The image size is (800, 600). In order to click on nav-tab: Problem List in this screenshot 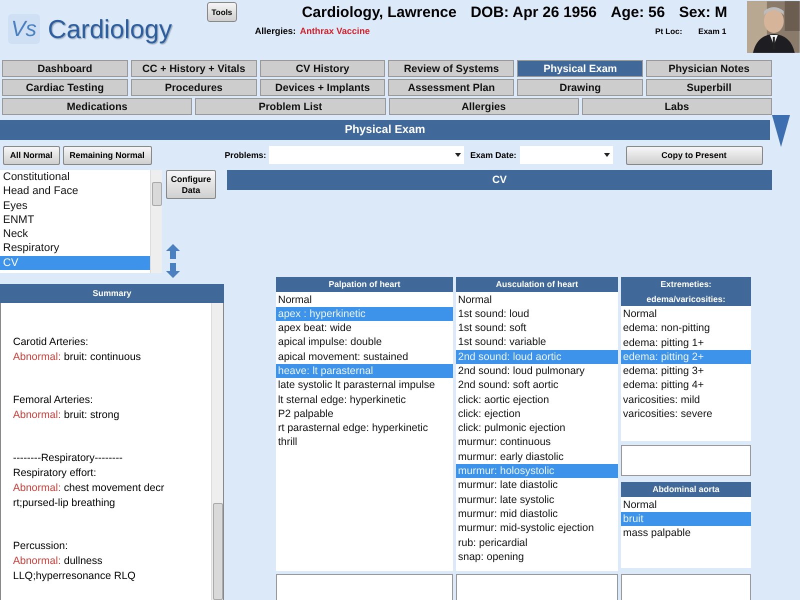, I will do `click(290, 106)`.